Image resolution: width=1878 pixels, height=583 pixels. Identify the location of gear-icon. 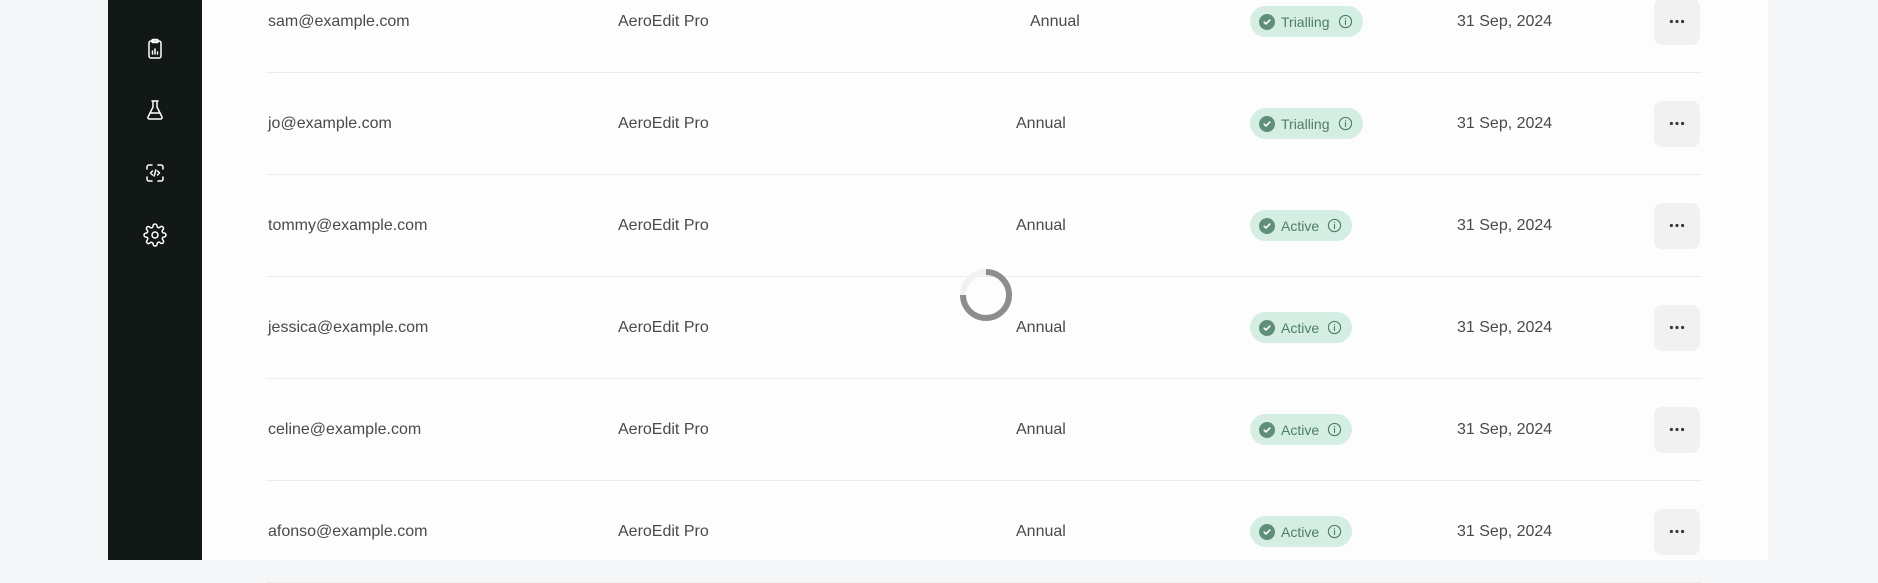
(155, 235).